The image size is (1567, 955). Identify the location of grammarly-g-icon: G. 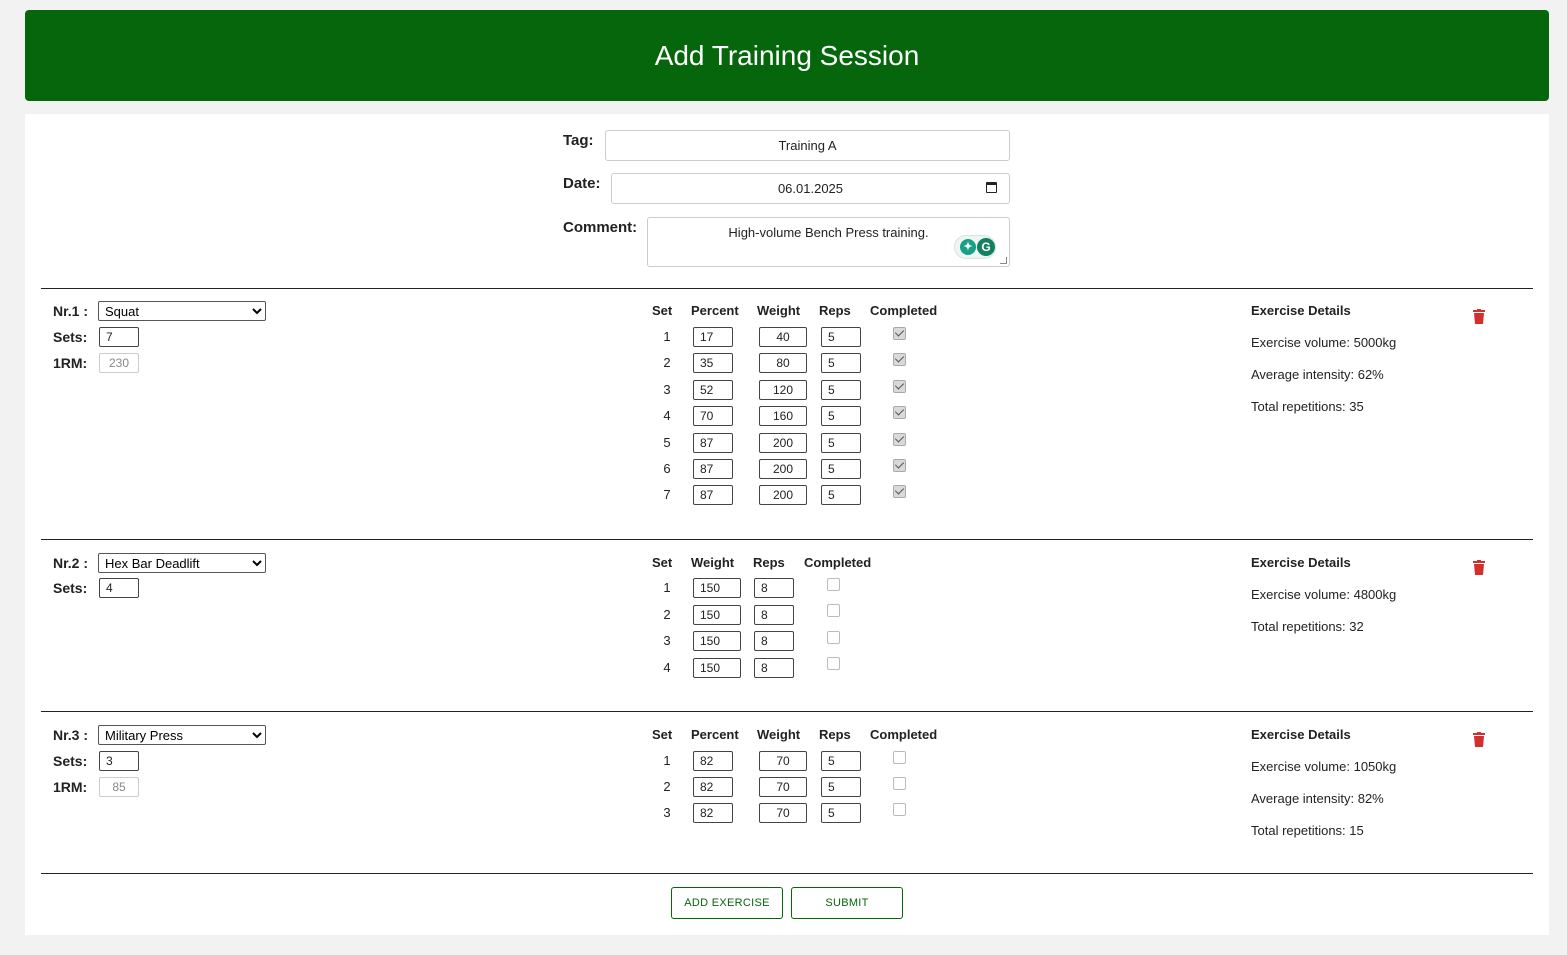
(986, 247).